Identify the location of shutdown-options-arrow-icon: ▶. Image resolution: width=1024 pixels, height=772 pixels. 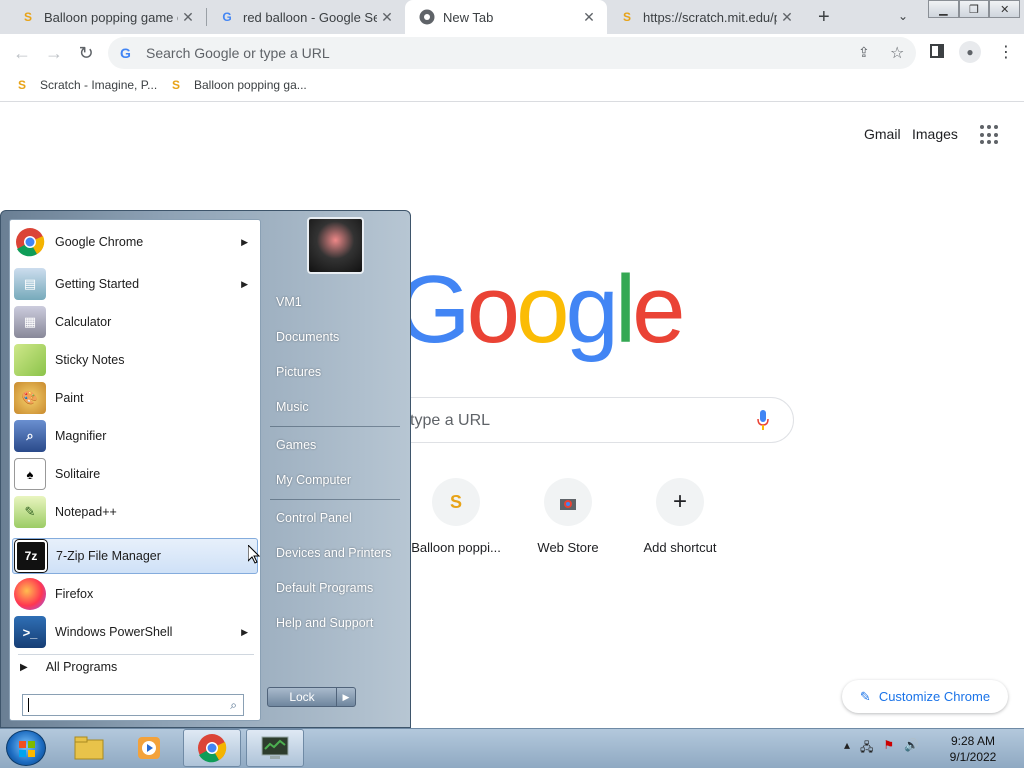
(346, 697).